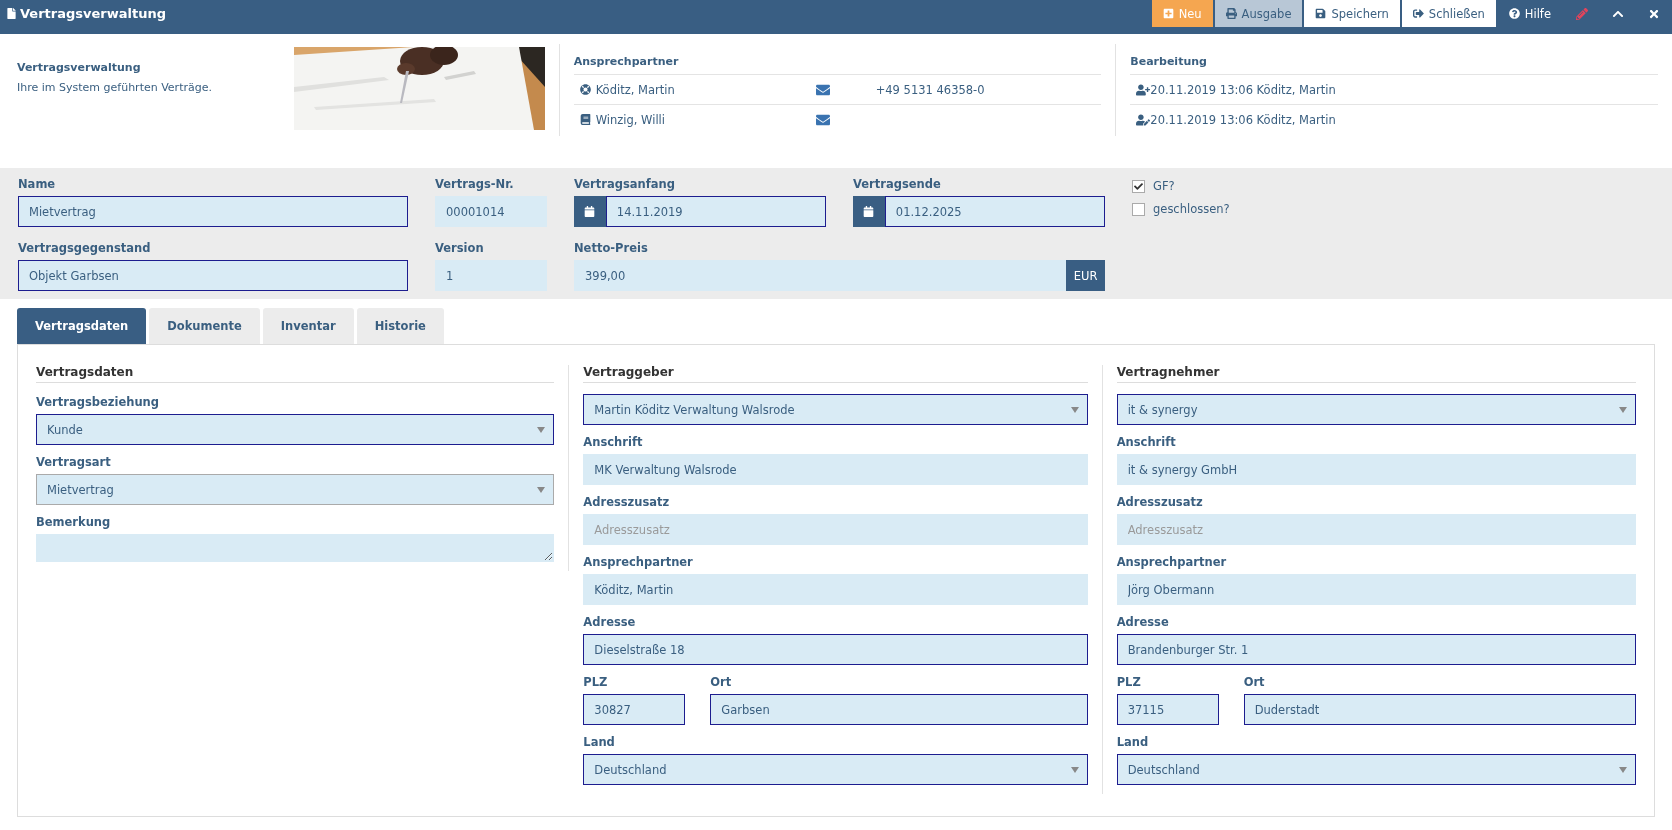 The width and height of the screenshot is (1672, 830). I want to click on printer-icon, so click(1231, 13).